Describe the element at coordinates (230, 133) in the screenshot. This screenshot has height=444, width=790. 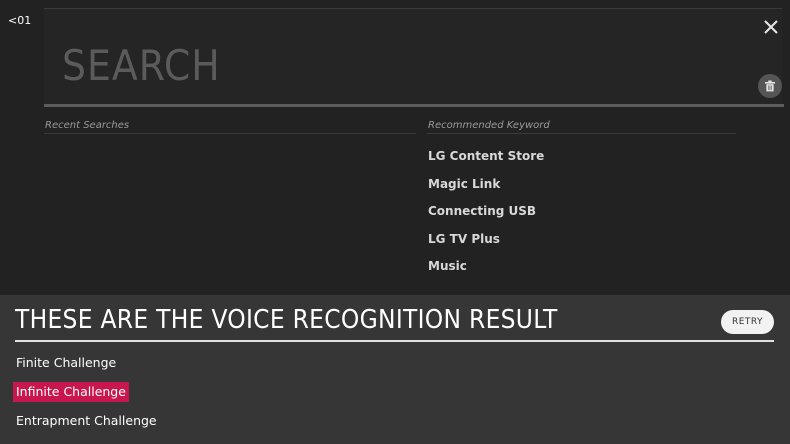
I see `recent-searches-divider` at that location.